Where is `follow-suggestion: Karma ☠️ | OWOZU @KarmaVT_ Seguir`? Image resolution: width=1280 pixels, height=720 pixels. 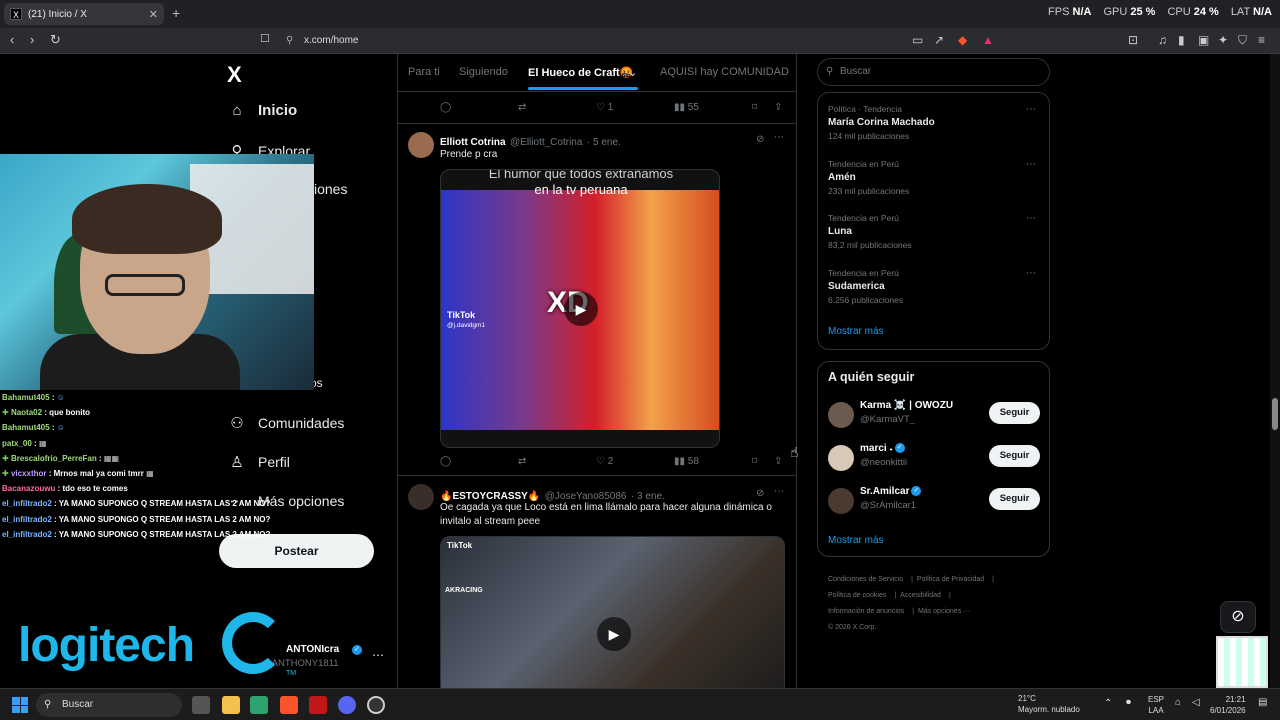
follow-suggestion: Karma ☠️ | OWOZU @KarmaVT_ Seguir is located at coordinates (934, 416).